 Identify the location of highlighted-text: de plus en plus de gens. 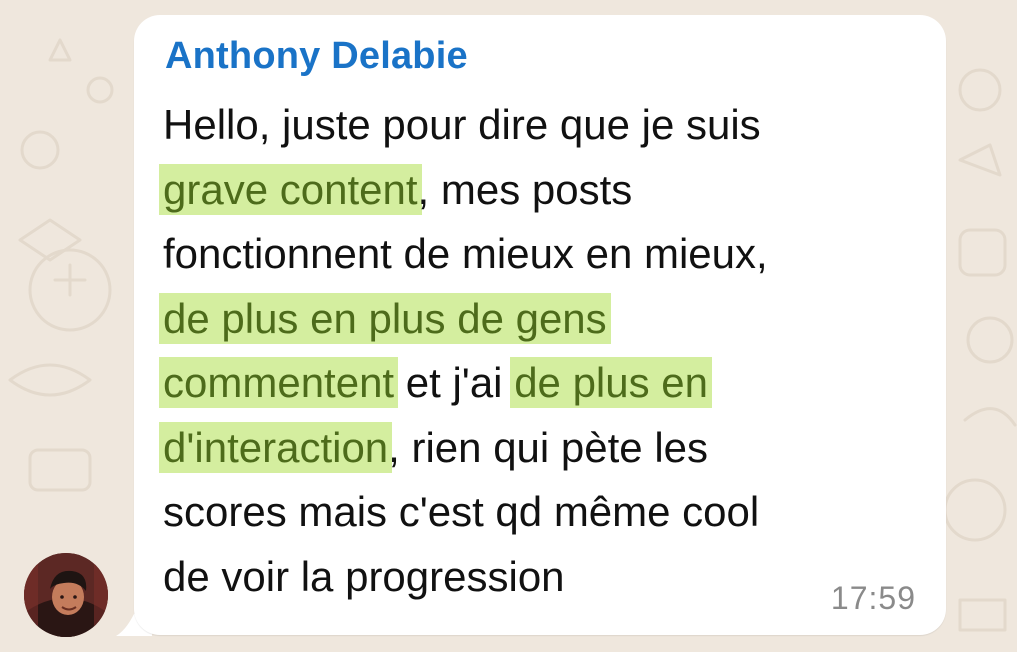
(385, 318).